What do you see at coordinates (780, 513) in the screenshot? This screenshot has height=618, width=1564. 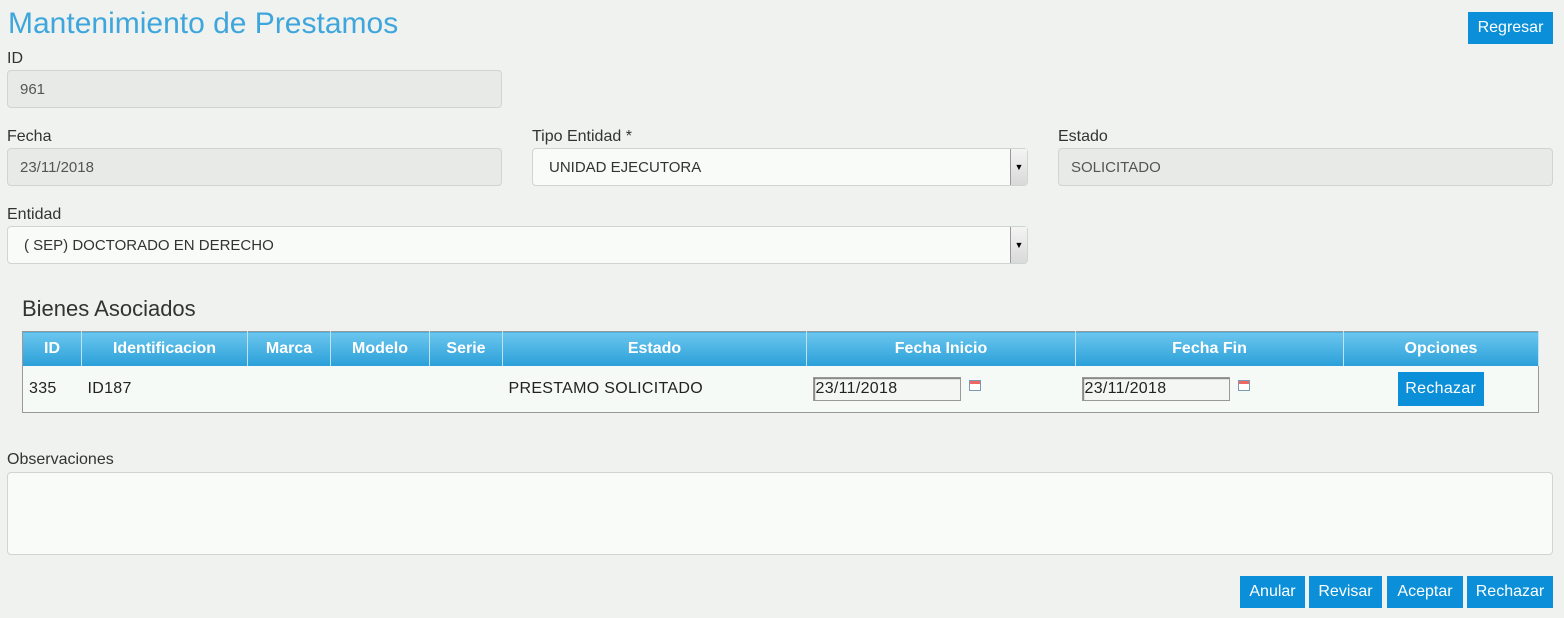 I see `observaciones-textarea` at bounding box center [780, 513].